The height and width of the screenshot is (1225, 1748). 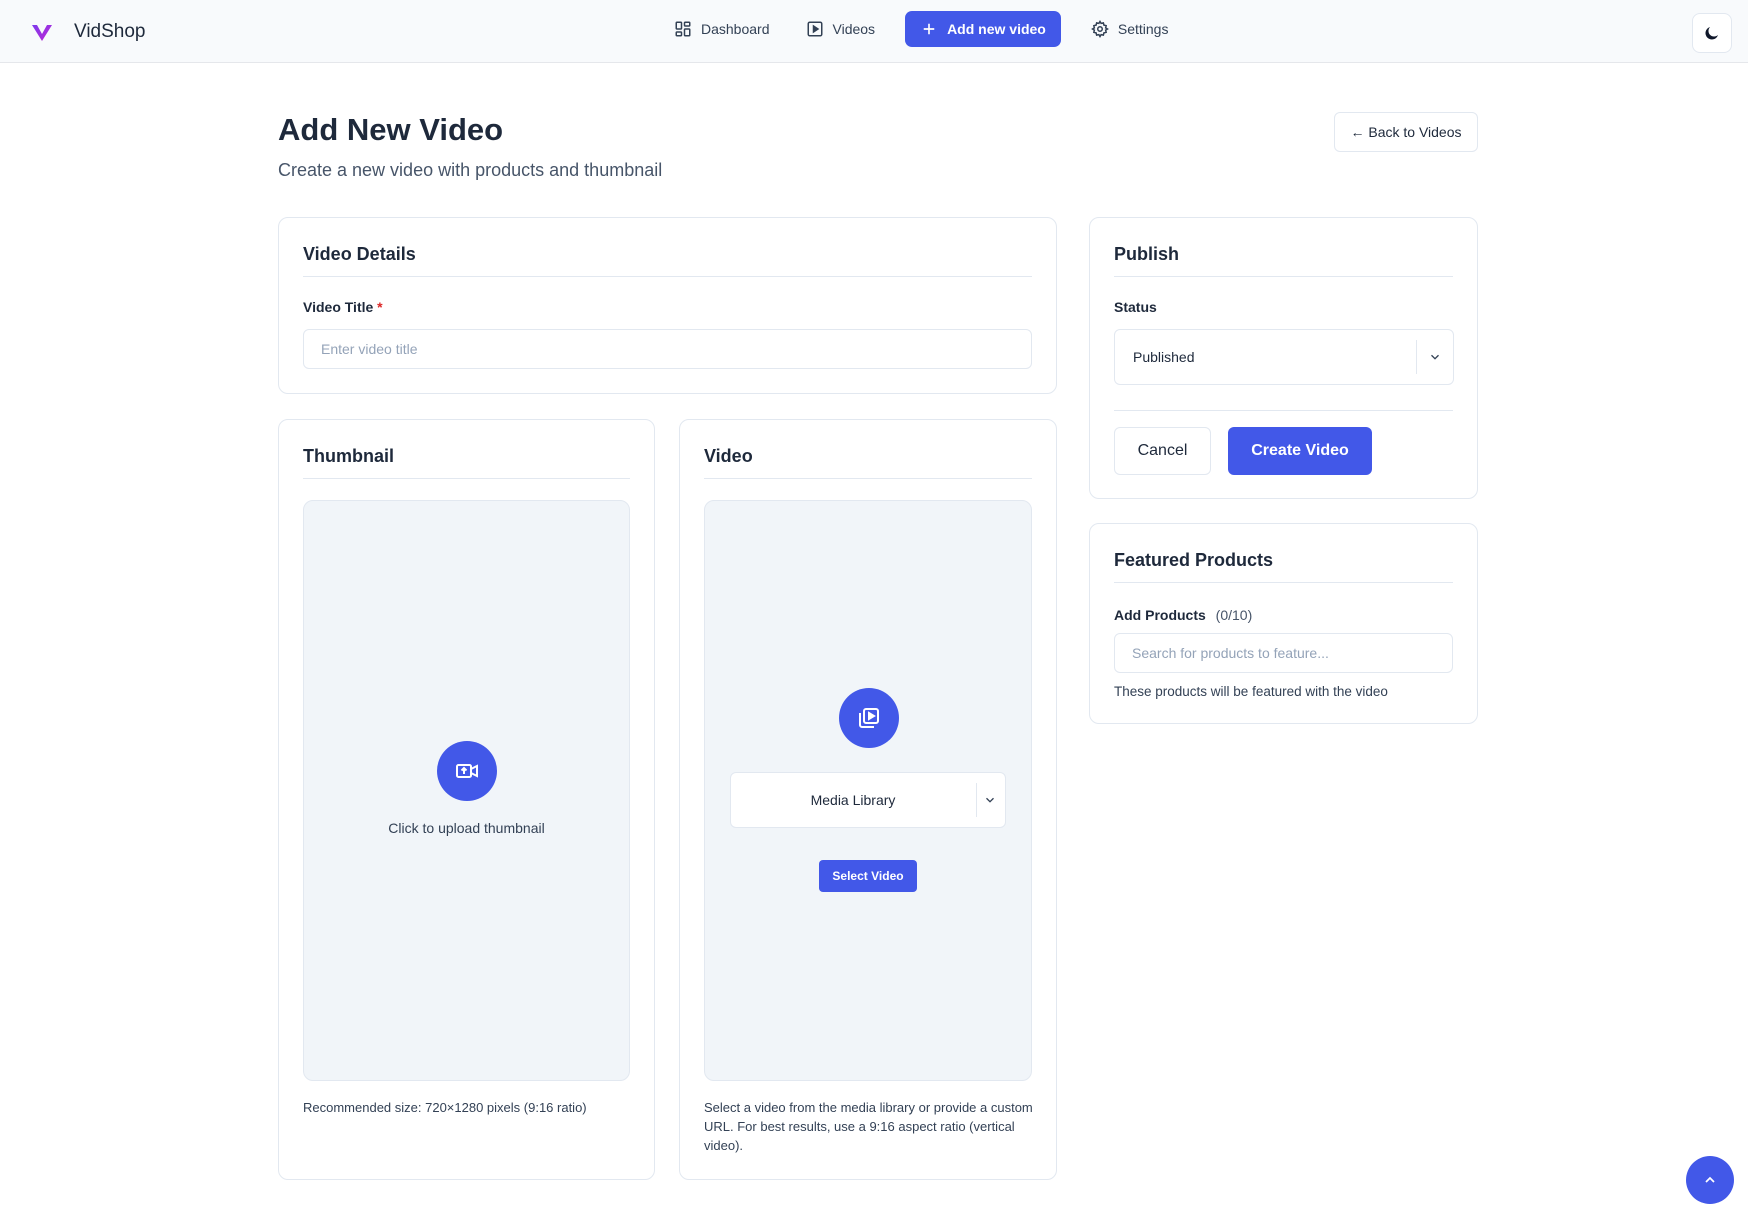 I want to click on required-mark: *, so click(x=380, y=307).